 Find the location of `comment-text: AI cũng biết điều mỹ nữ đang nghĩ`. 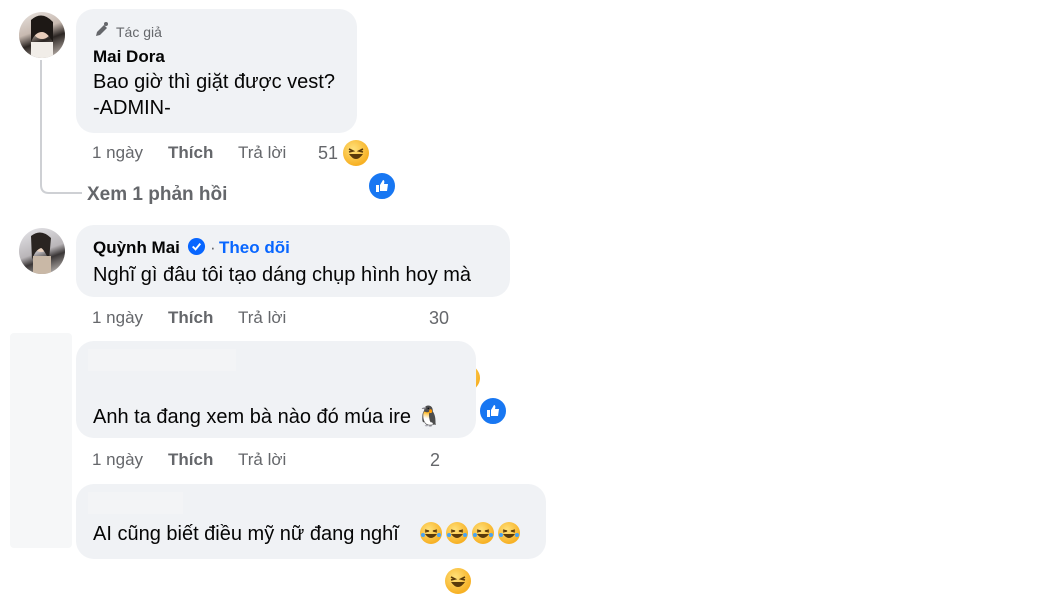

comment-text: AI cũng biết điều mỹ nữ đang nghĩ is located at coordinates (246, 534).